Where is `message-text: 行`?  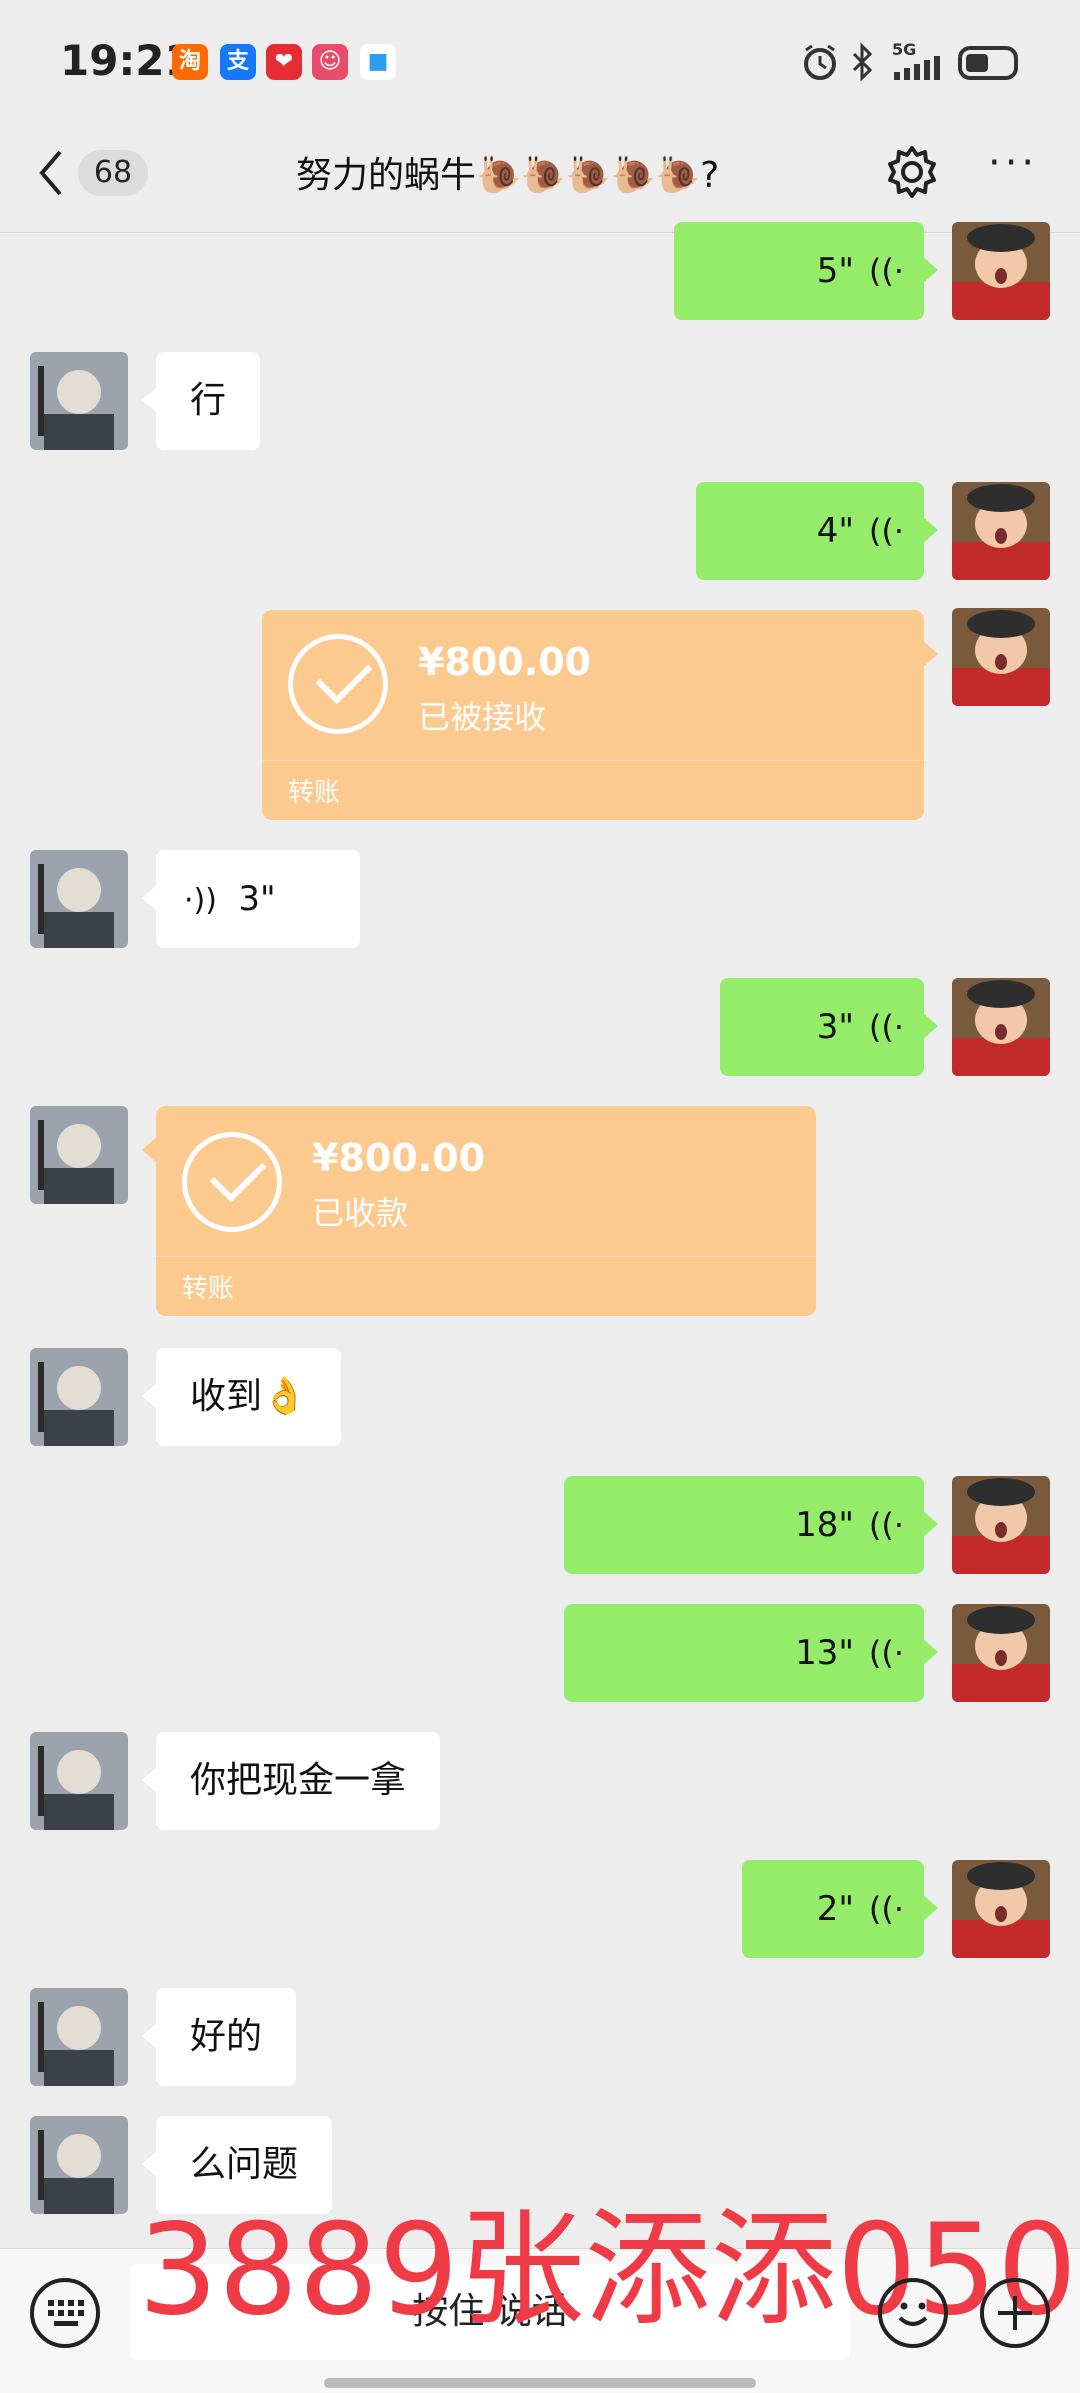
message-text: 行 is located at coordinates (208, 400).